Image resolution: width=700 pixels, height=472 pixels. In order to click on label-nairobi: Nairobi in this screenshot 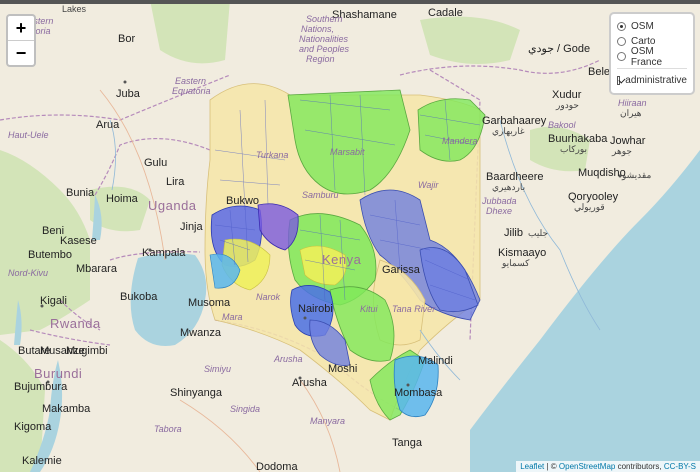, I will do `click(315, 309)`.